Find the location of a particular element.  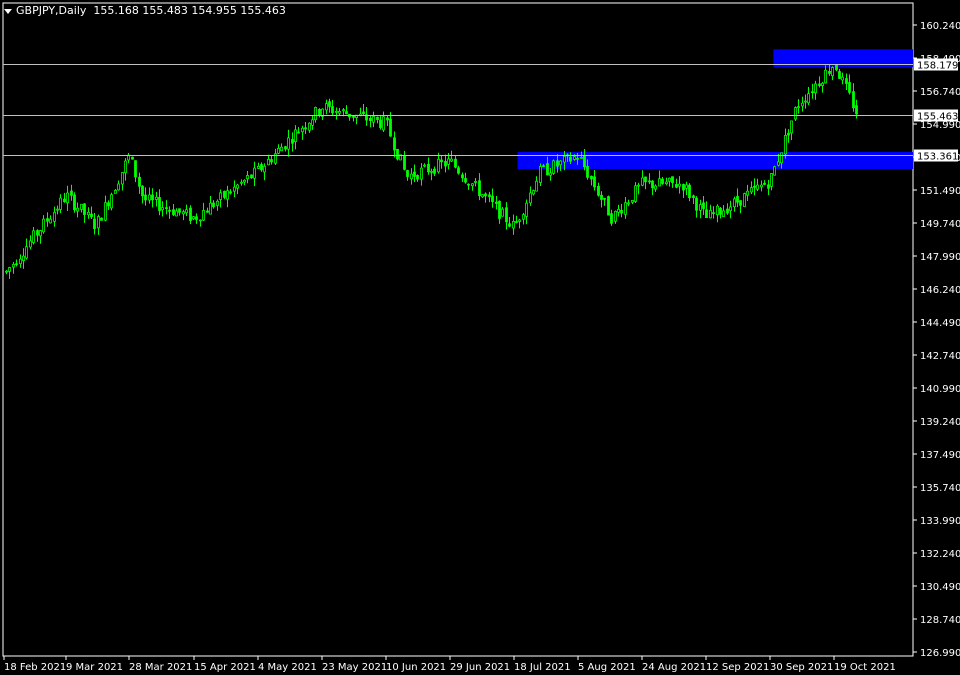

y-tick-label: 146.240 is located at coordinates (940, 290).